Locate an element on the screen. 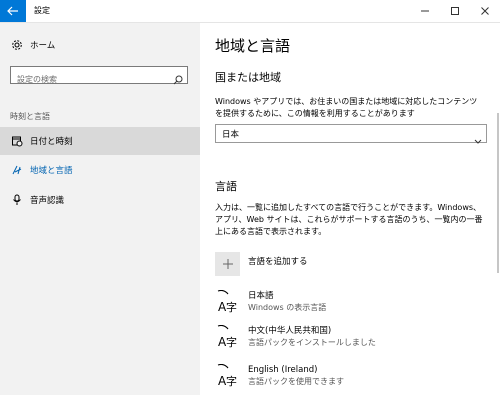  back-arrow-icon is located at coordinates (12, 11).